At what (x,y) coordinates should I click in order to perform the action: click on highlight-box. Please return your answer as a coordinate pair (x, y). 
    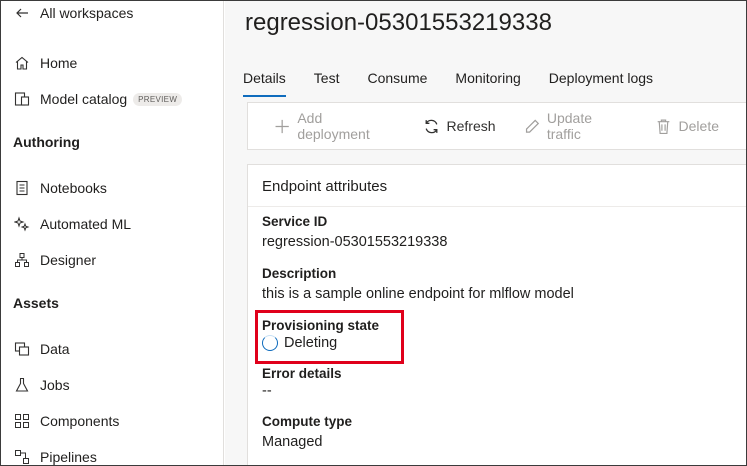
    Looking at the image, I should click on (329, 337).